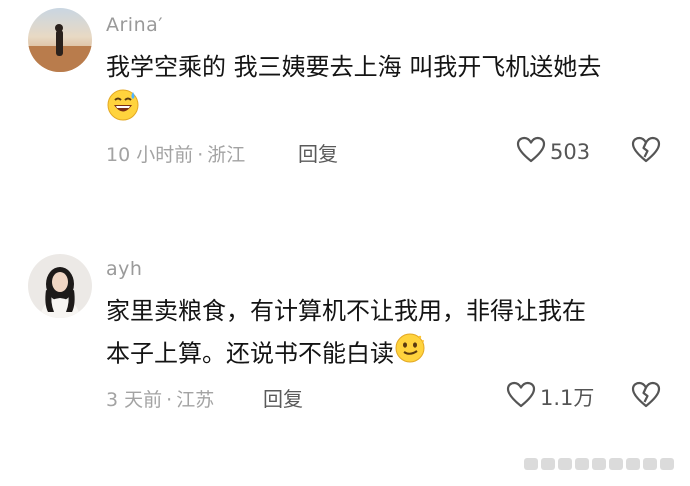 This screenshot has height=486, width=690. What do you see at coordinates (195, 400) in the screenshot?
I see `location: 江苏` at bounding box center [195, 400].